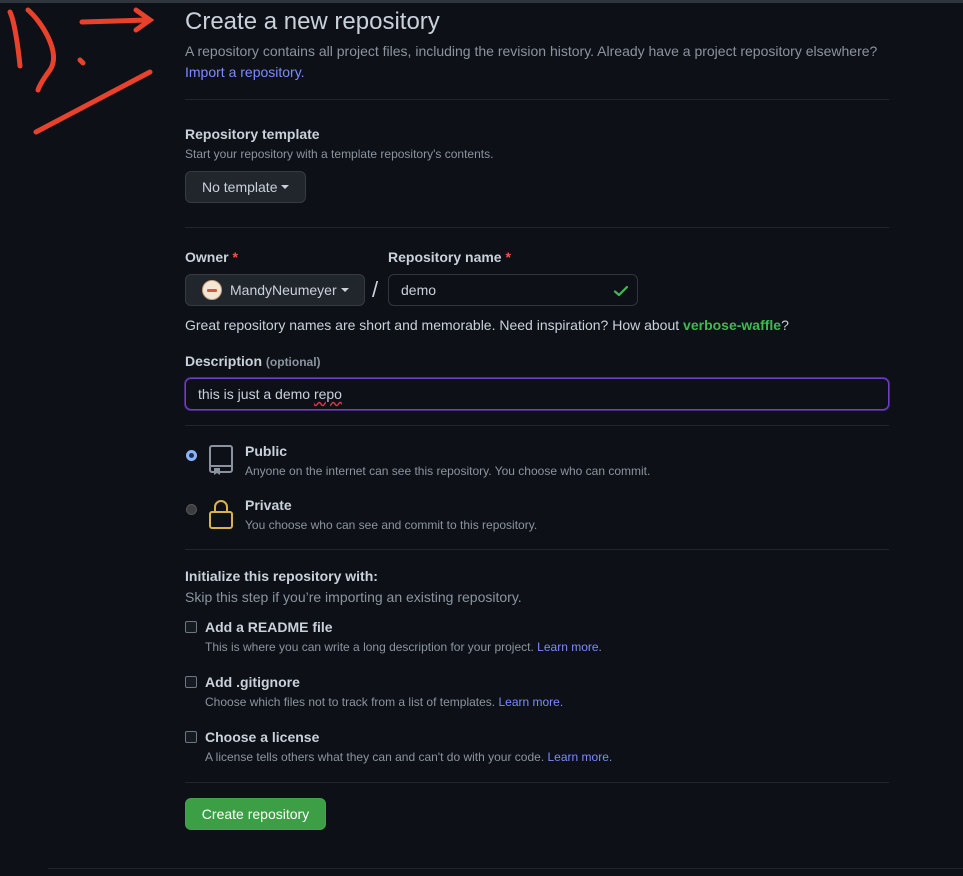 This screenshot has width=963, height=876. Describe the element at coordinates (283, 290) in the screenshot. I see `owner-value: MandyNeumeyer` at that location.